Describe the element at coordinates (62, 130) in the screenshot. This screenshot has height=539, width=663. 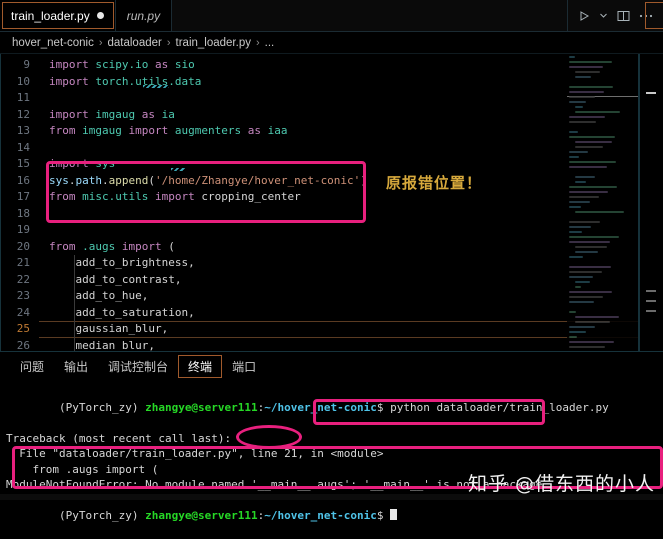
I see `code-token: from` at that location.